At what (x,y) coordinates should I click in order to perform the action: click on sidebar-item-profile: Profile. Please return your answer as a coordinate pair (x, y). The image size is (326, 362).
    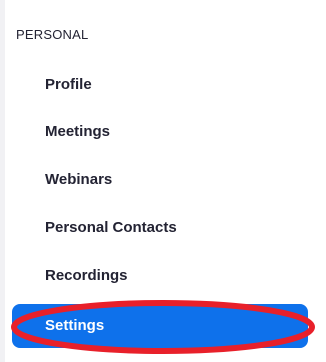
    Looking at the image, I should click on (160, 85).